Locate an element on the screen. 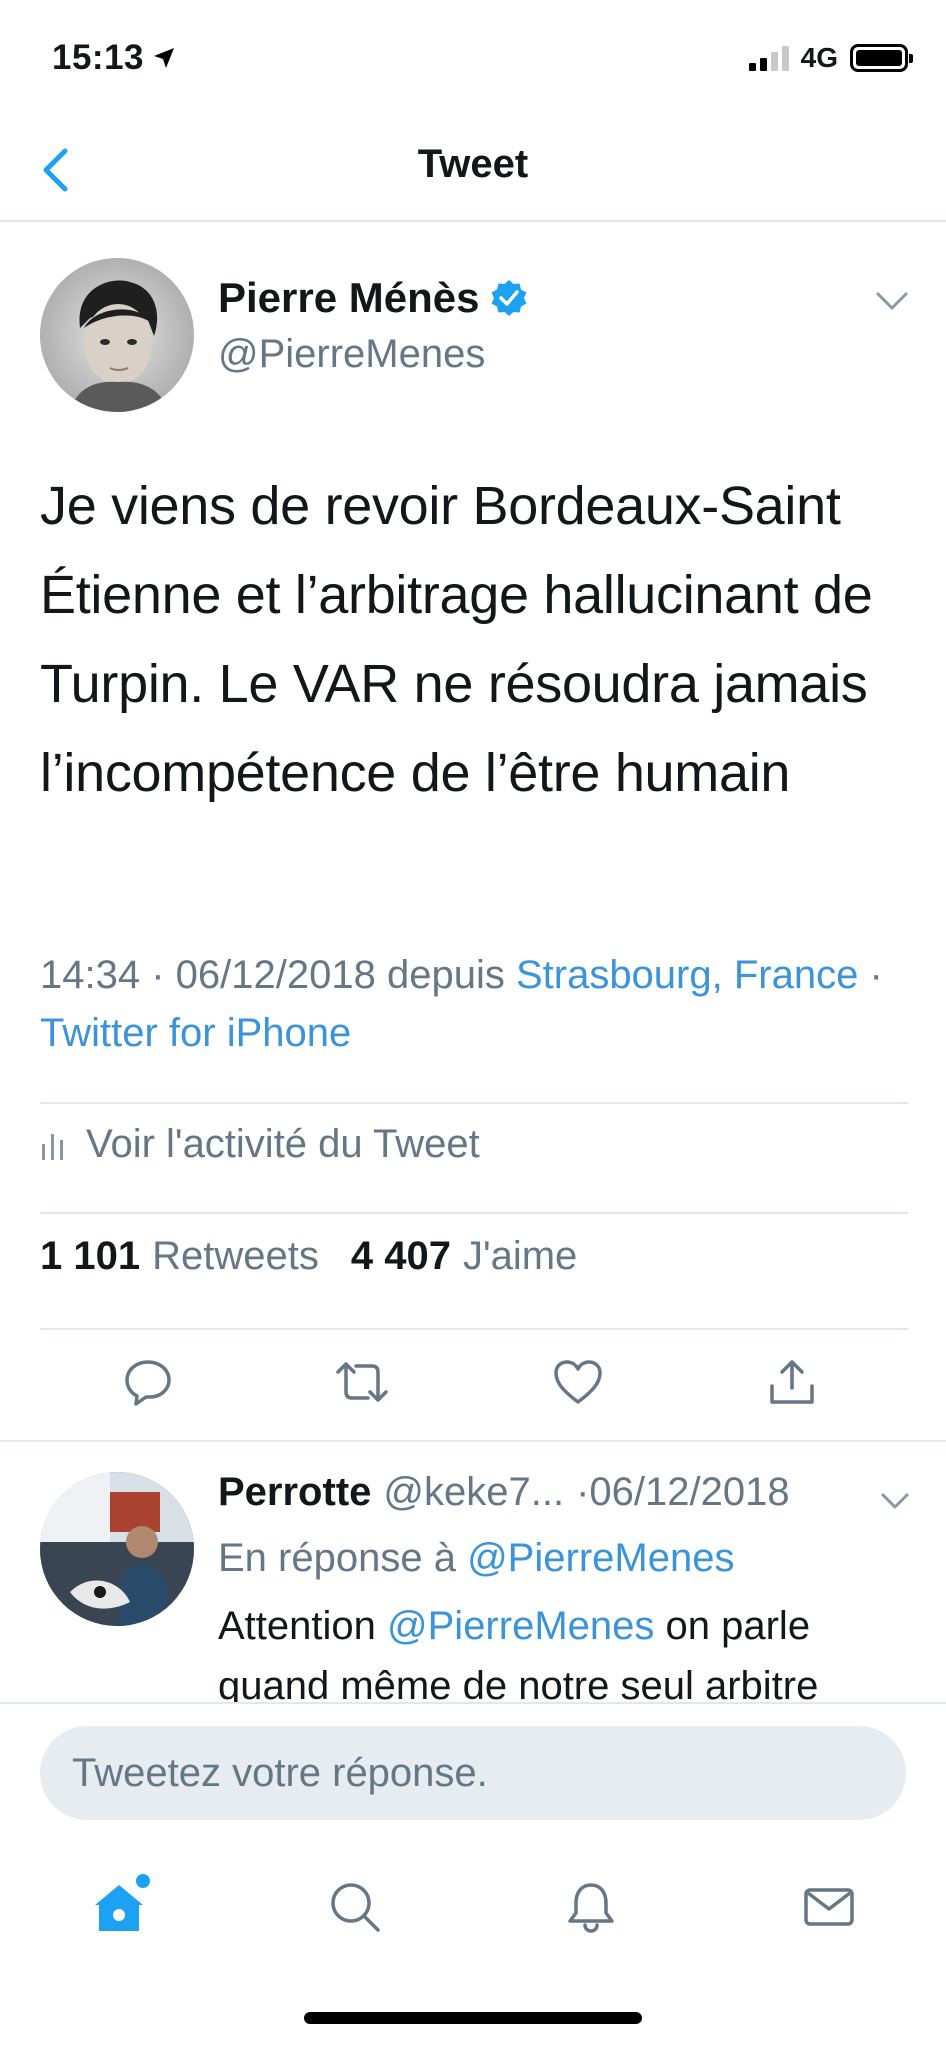  tweet-options-button is located at coordinates (892, 301).